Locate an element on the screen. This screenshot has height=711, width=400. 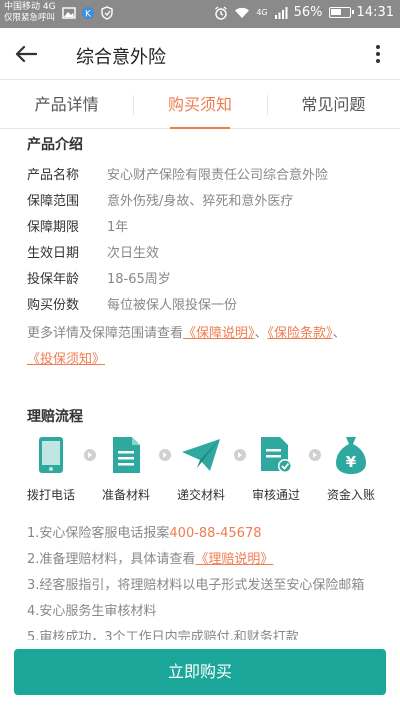
battery-fill is located at coordinates (335, 12).